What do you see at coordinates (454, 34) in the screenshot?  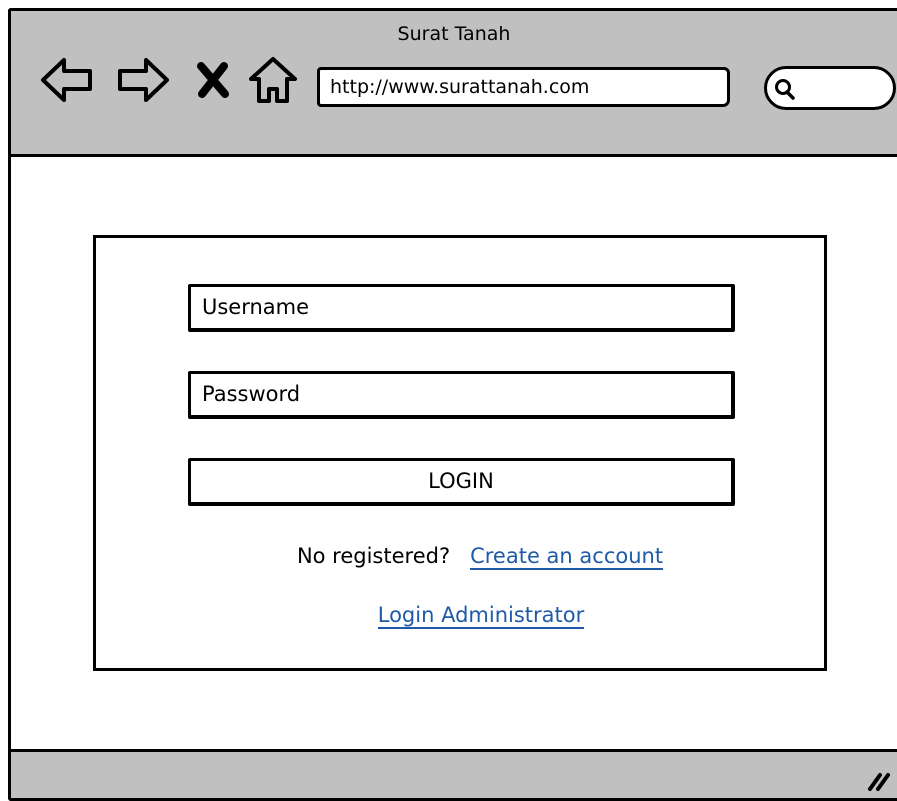 I see `window-title: Surat Tanah` at bounding box center [454, 34].